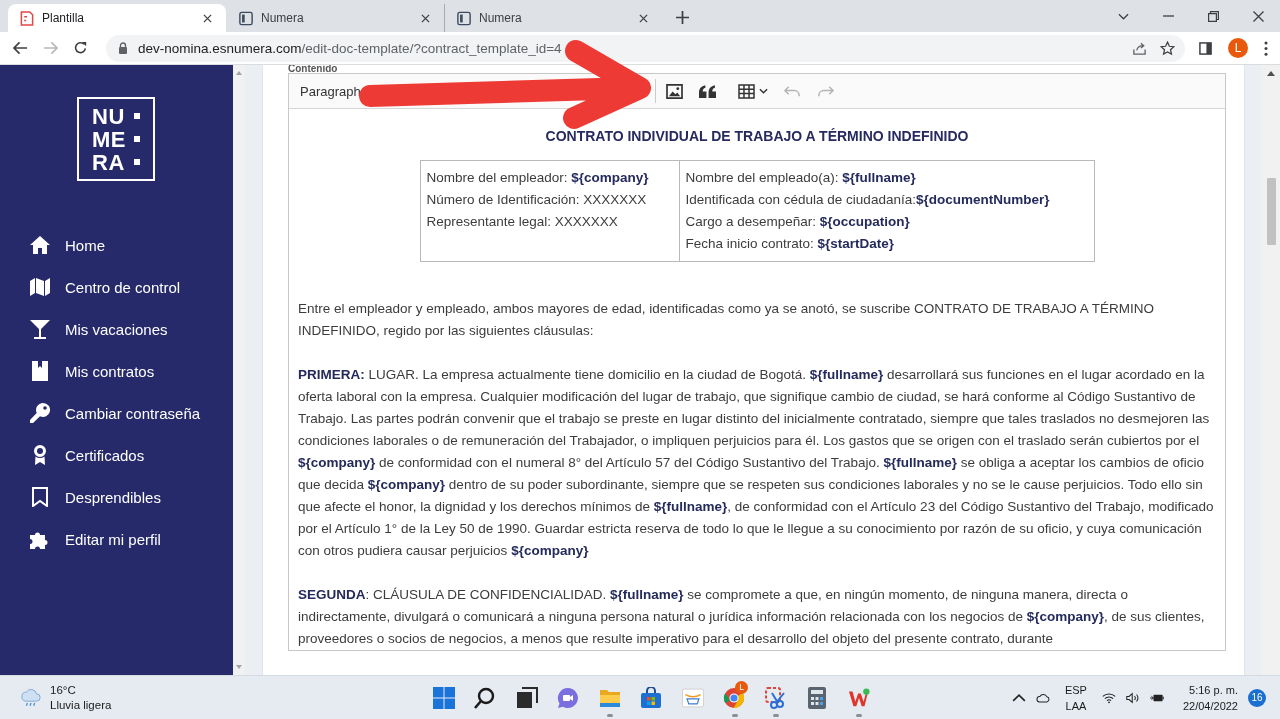 This screenshot has width=1280, height=719. Describe the element at coordinates (817, 697) in the screenshot. I see `calculator-icon` at that location.